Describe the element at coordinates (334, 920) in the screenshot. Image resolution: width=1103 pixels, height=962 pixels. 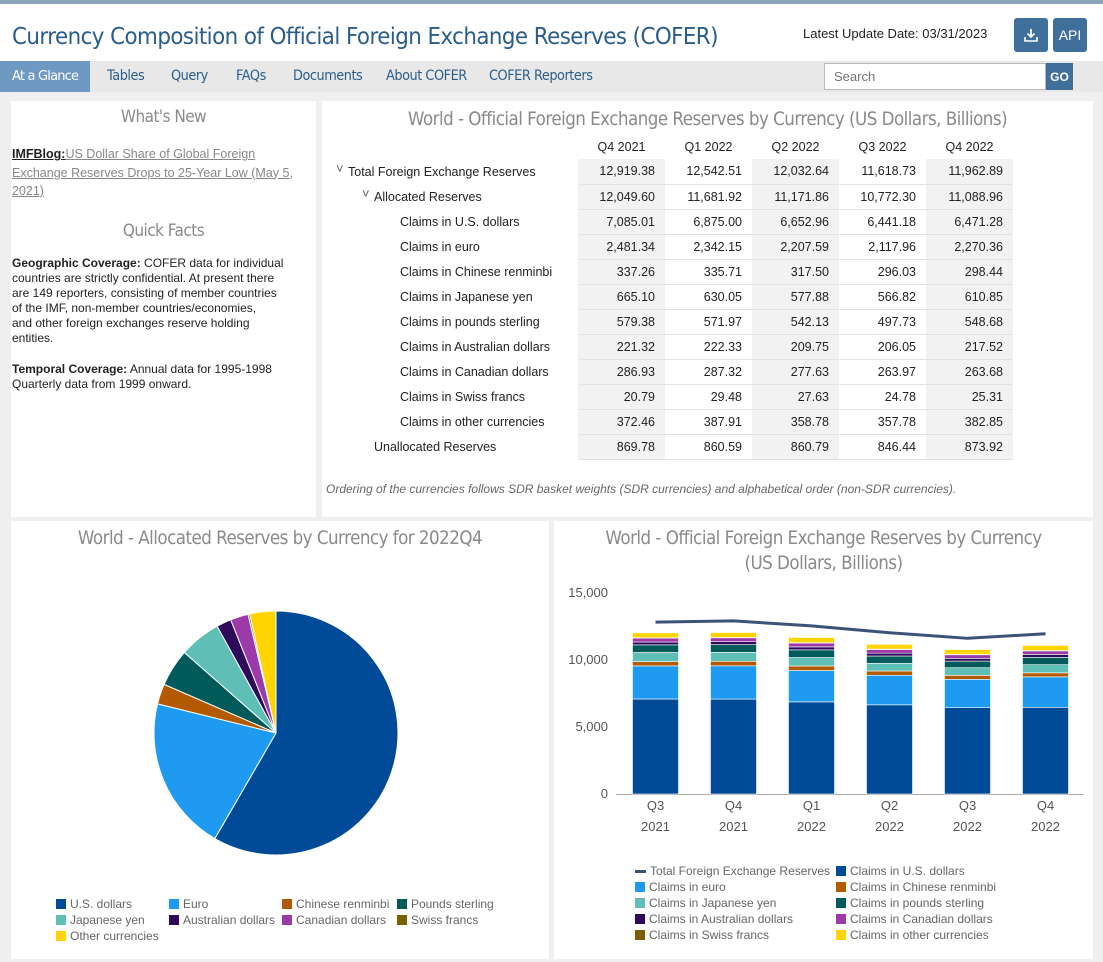
I see `pie-legend-item: Canadian dollars` at that location.